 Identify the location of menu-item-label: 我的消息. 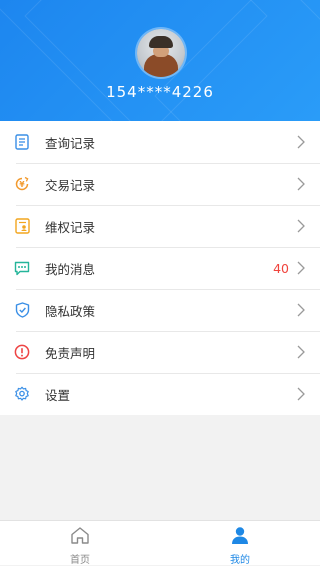
(70, 269).